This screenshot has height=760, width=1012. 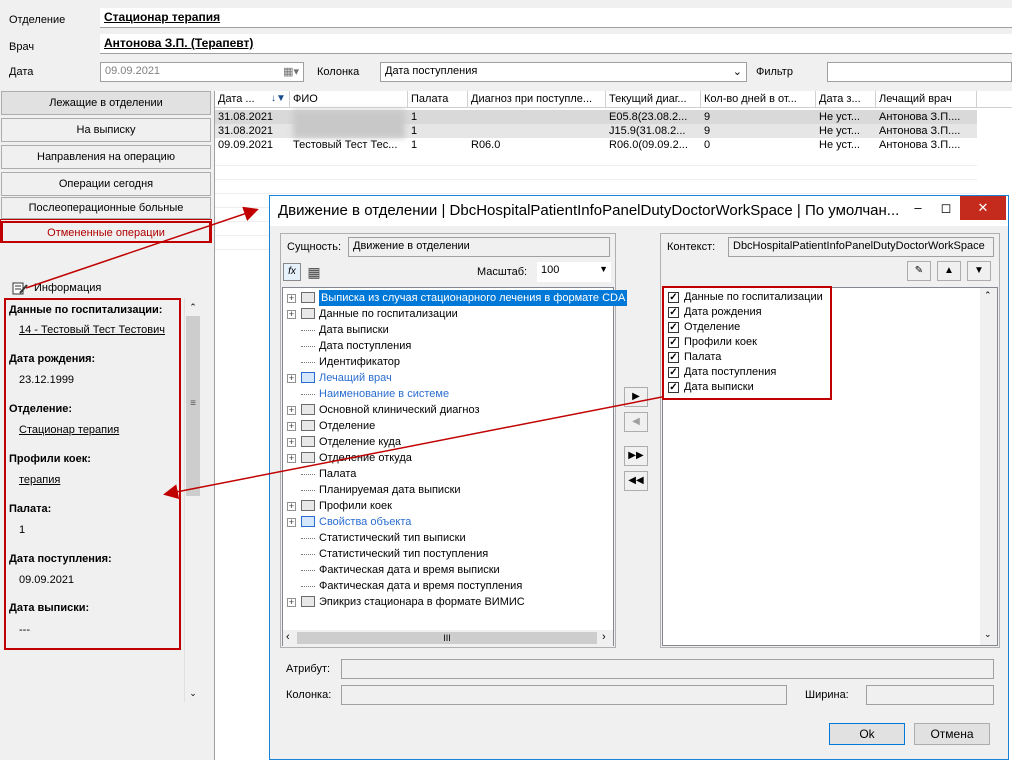 I want to click on entity-field: Движение в отделении, so click(x=479, y=247).